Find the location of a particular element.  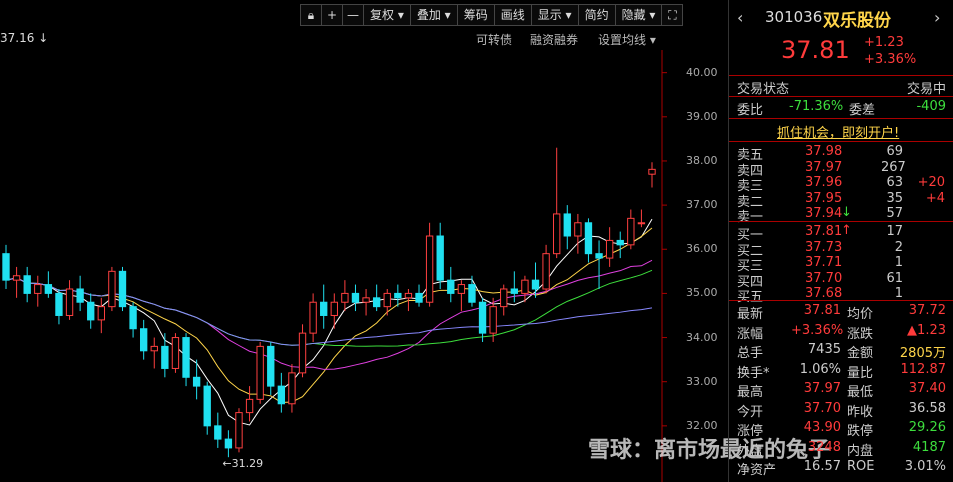

chip-button: 筹码 is located at coordinates (475, 15).